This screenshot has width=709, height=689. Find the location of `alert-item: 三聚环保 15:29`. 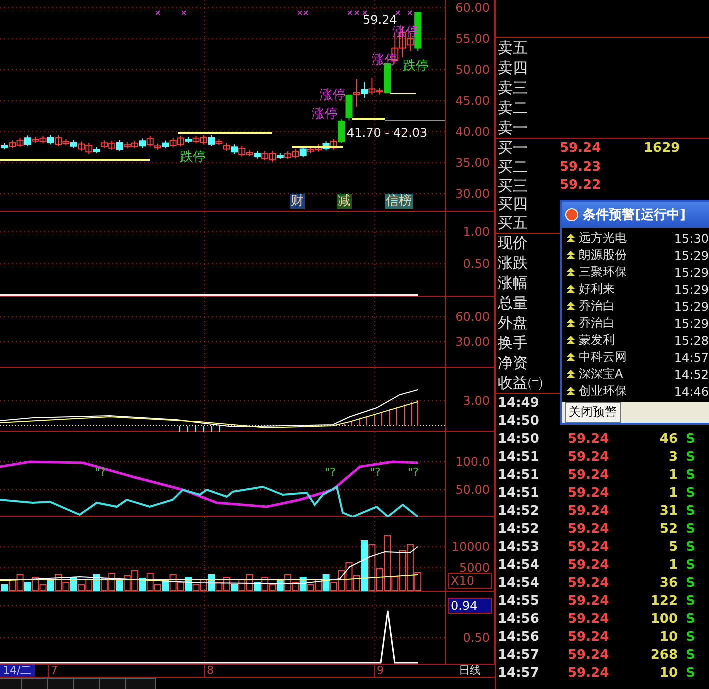

alert-item: 三聚环保 15:29 is located at coordinates (635, 272).